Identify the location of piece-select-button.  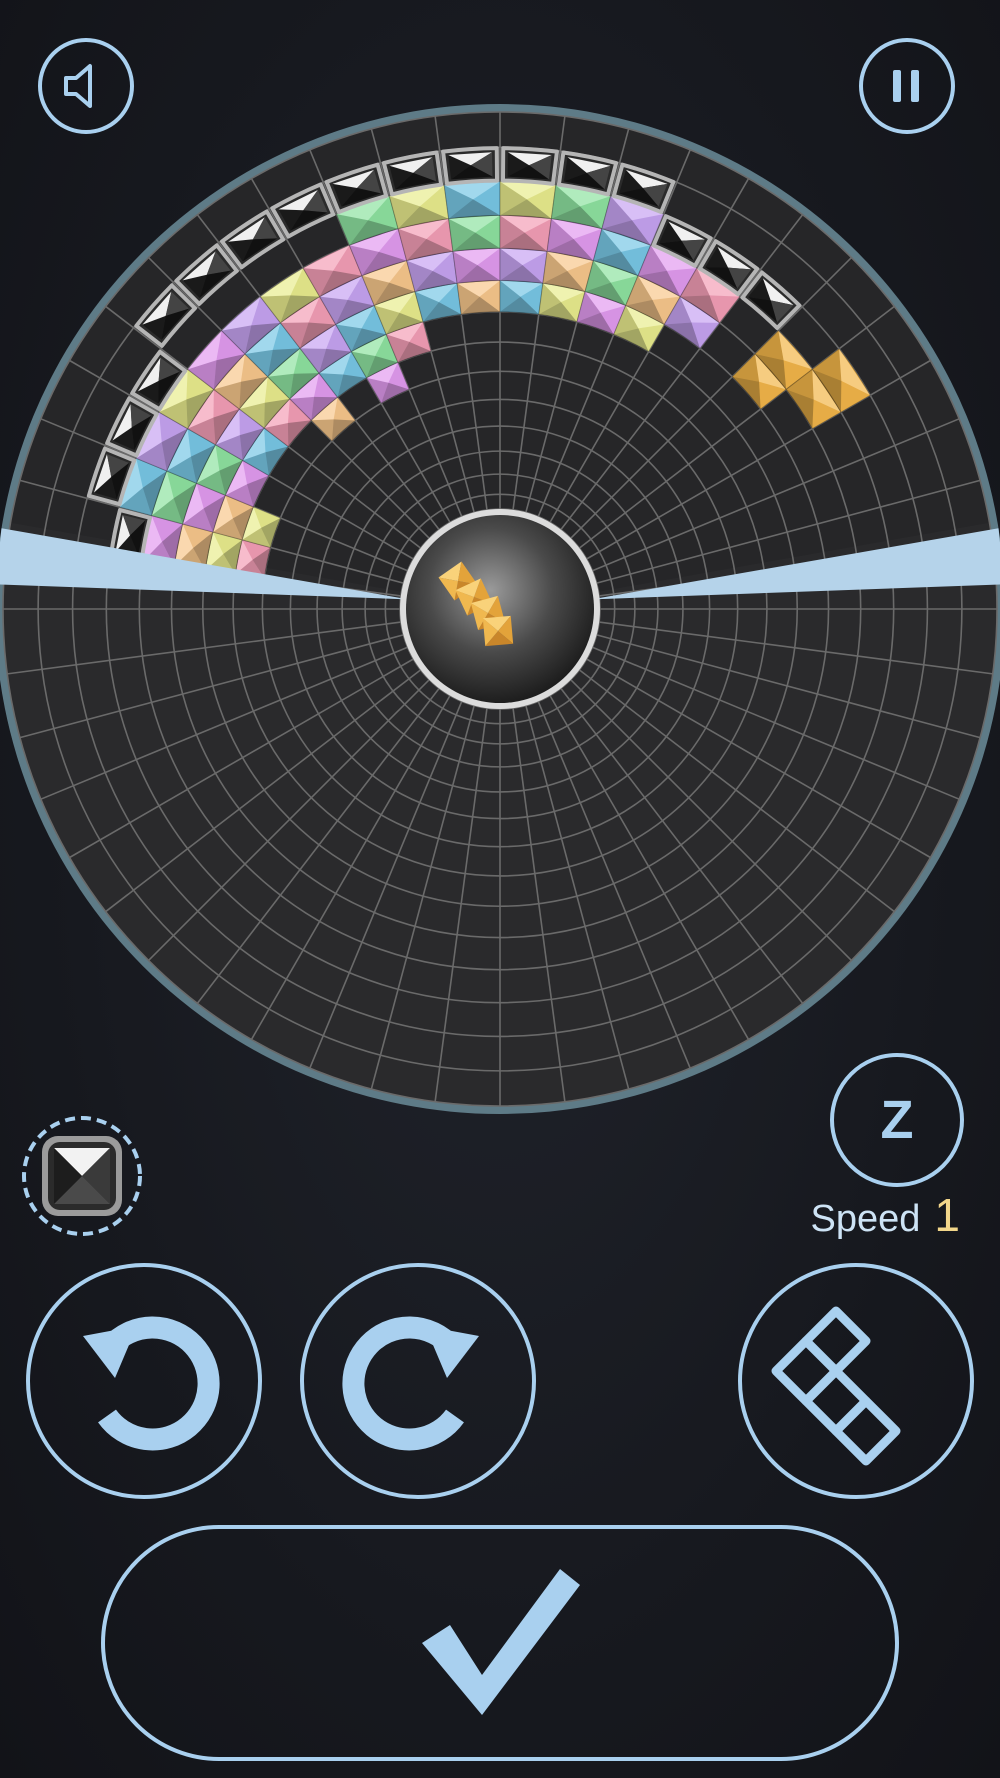
(856, 1381).